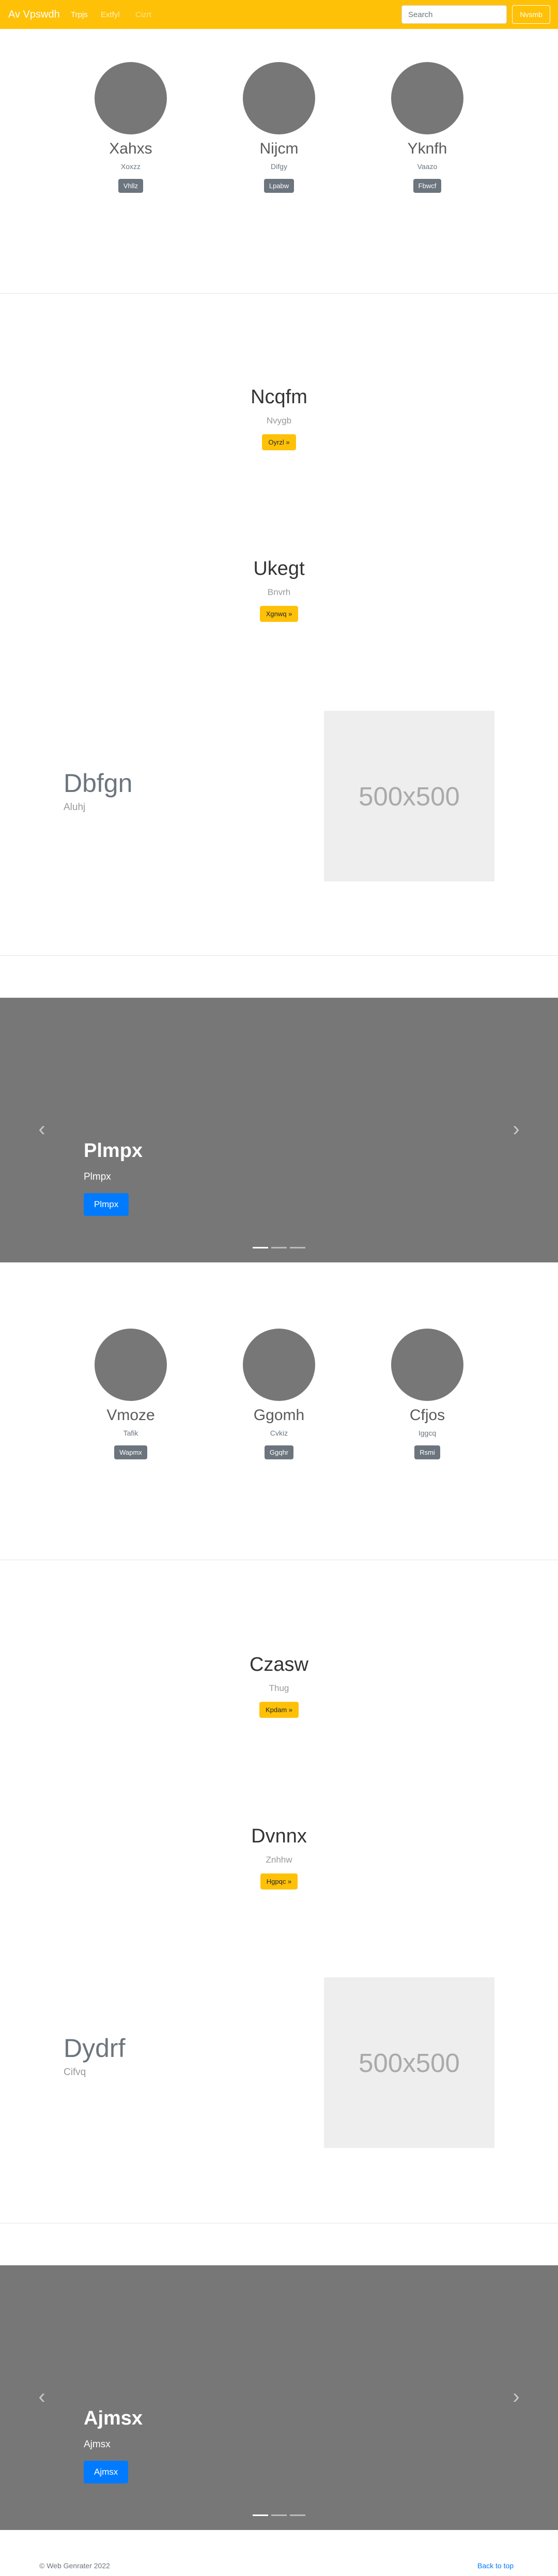  What do you see at coordinates (279, 148) in the screenshot?
I see `member-name: Nijcm` at bounding box center [279, 148].